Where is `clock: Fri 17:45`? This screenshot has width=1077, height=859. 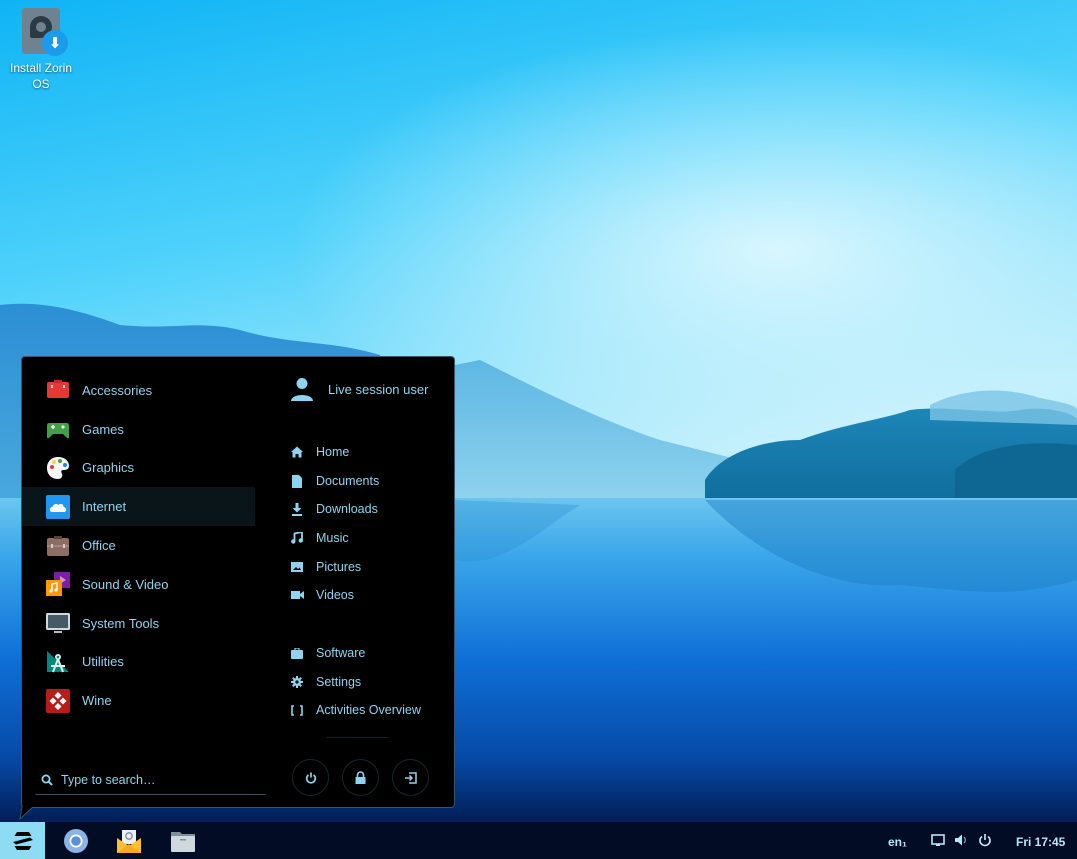 clock: Fri 17:45 is located at coordinates (1040, 842).